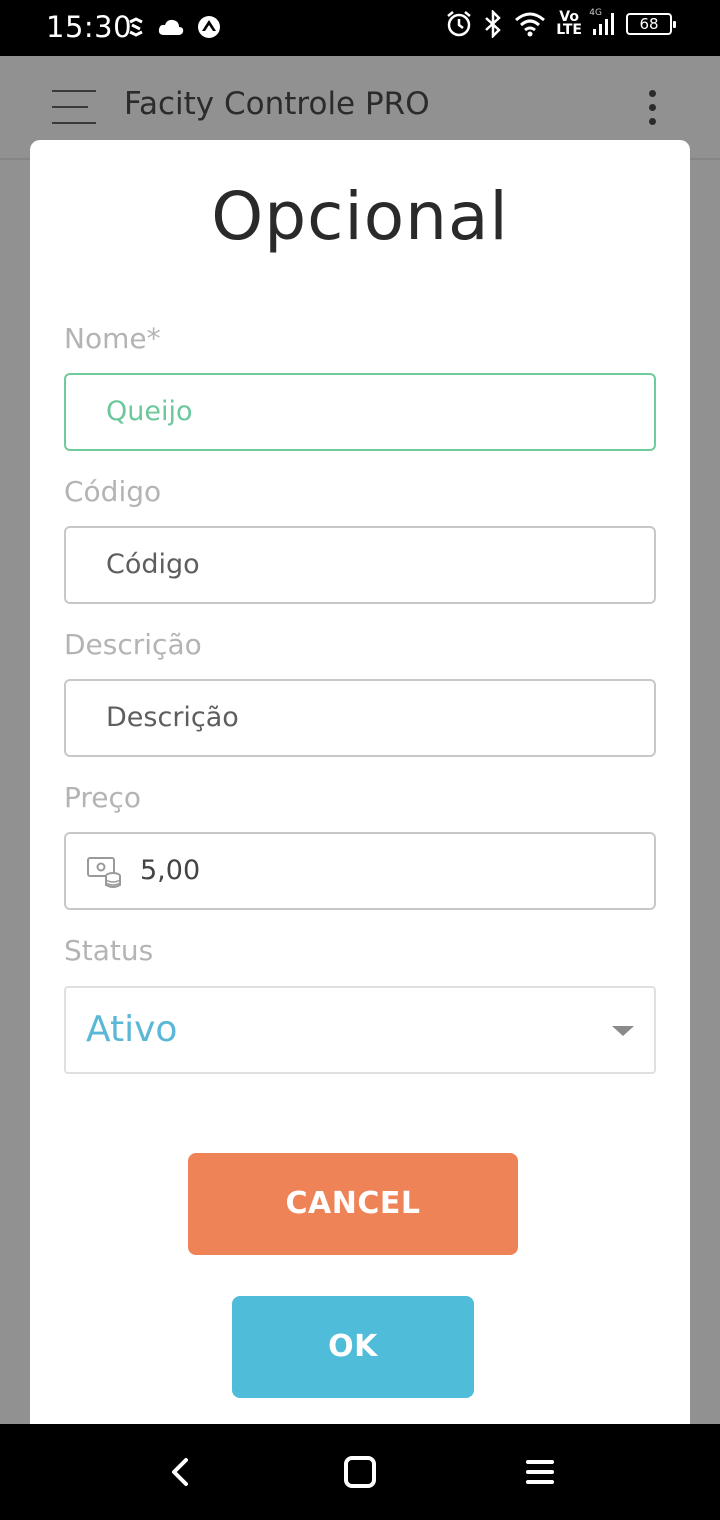 The width and height of the screenshot is (720, 1520). Describe the element at coordinates (170, 870) in the screenshot. I see `preco-input-value: 5,00` at that location.